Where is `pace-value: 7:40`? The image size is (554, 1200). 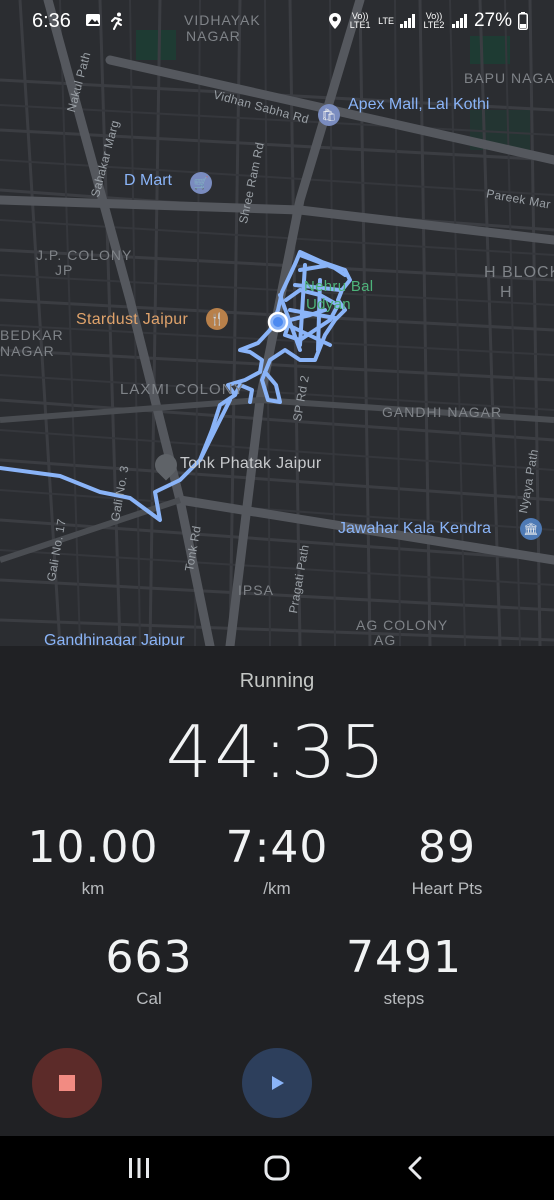
pace-value: 7:40 is located at coordinates (277, 847).